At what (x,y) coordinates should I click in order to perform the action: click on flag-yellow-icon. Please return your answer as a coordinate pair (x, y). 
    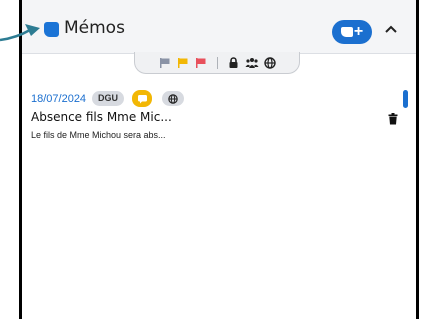
    Looking at the image, I should click on (182, 62).